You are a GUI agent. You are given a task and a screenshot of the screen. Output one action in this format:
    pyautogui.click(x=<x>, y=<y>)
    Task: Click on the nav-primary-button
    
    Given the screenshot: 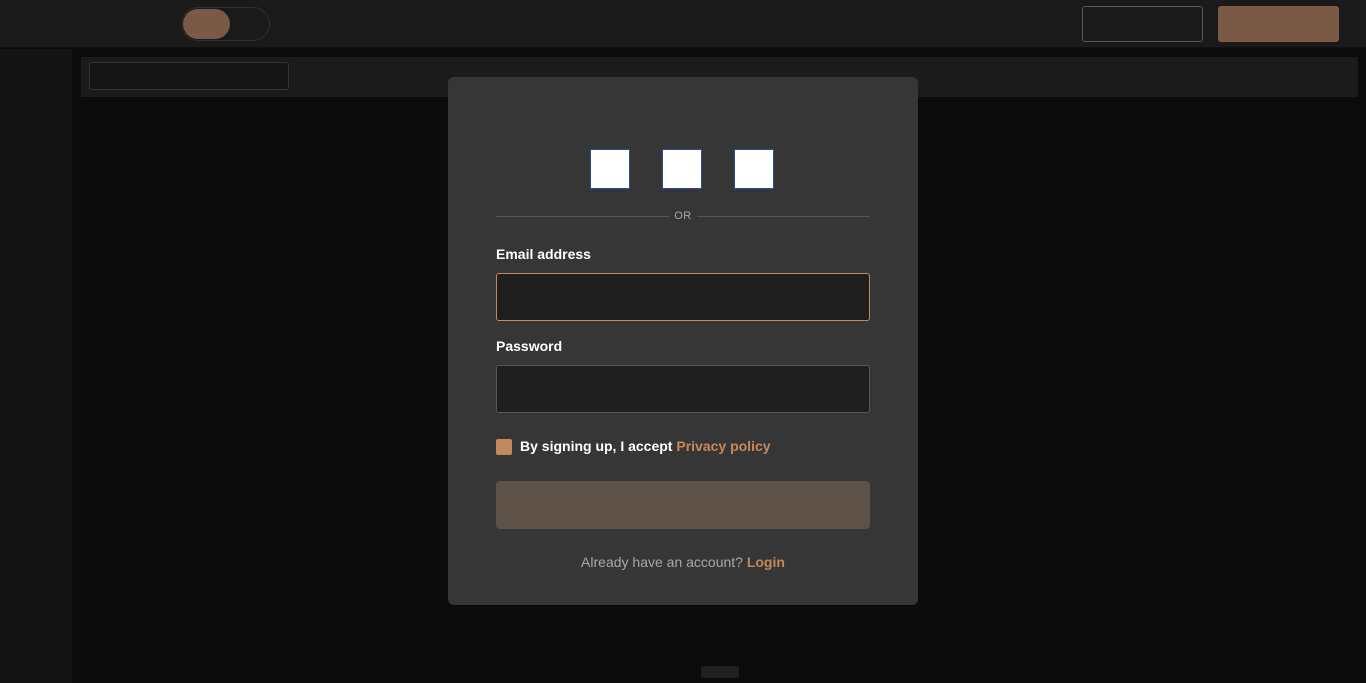 What is the action you would take?
    pyautogui.click(x=1278, y=24)
    